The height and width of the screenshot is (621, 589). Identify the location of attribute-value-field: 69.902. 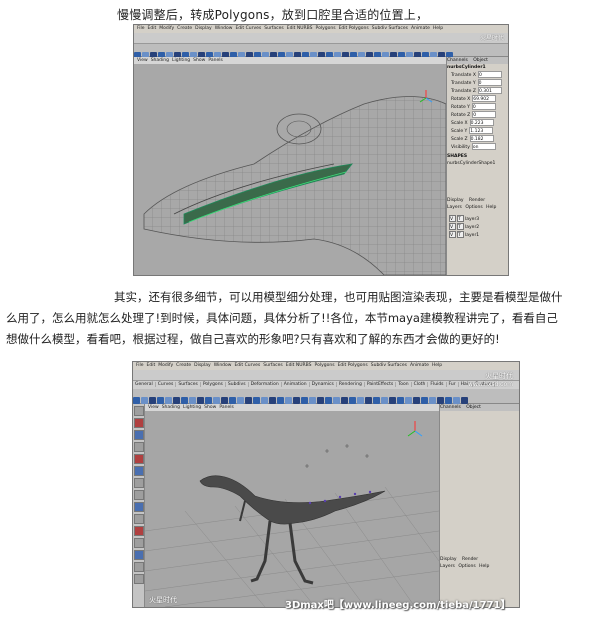
(484, 98).